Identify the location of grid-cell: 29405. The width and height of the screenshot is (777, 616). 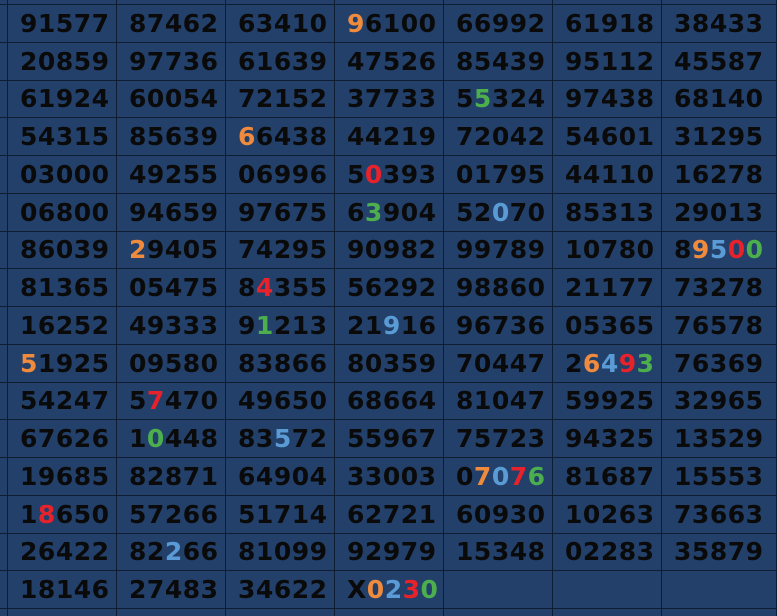
(171, 250).